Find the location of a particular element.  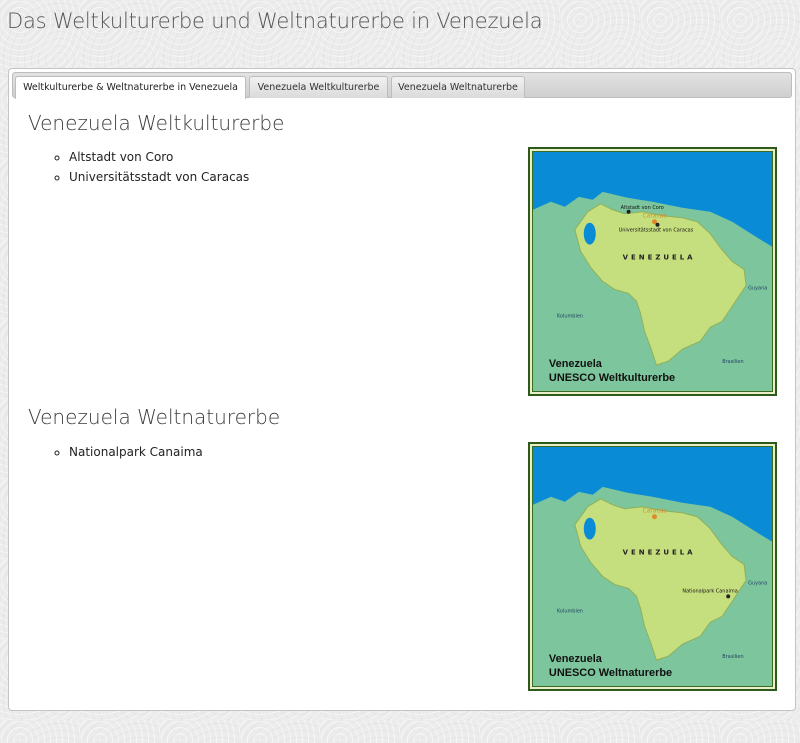

map-caption-line2: UNESCO Weltnaturerbe is located at coordinates (610, 673).